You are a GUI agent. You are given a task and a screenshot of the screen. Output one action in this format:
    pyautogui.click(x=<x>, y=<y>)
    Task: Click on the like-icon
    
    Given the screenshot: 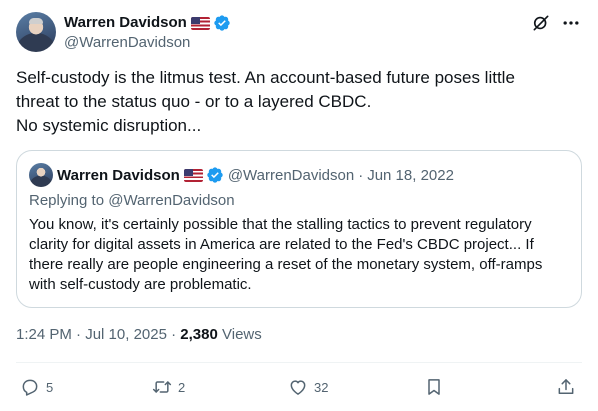 What is the action you would take?
    pyautogui.click(x=298, y=387)
    